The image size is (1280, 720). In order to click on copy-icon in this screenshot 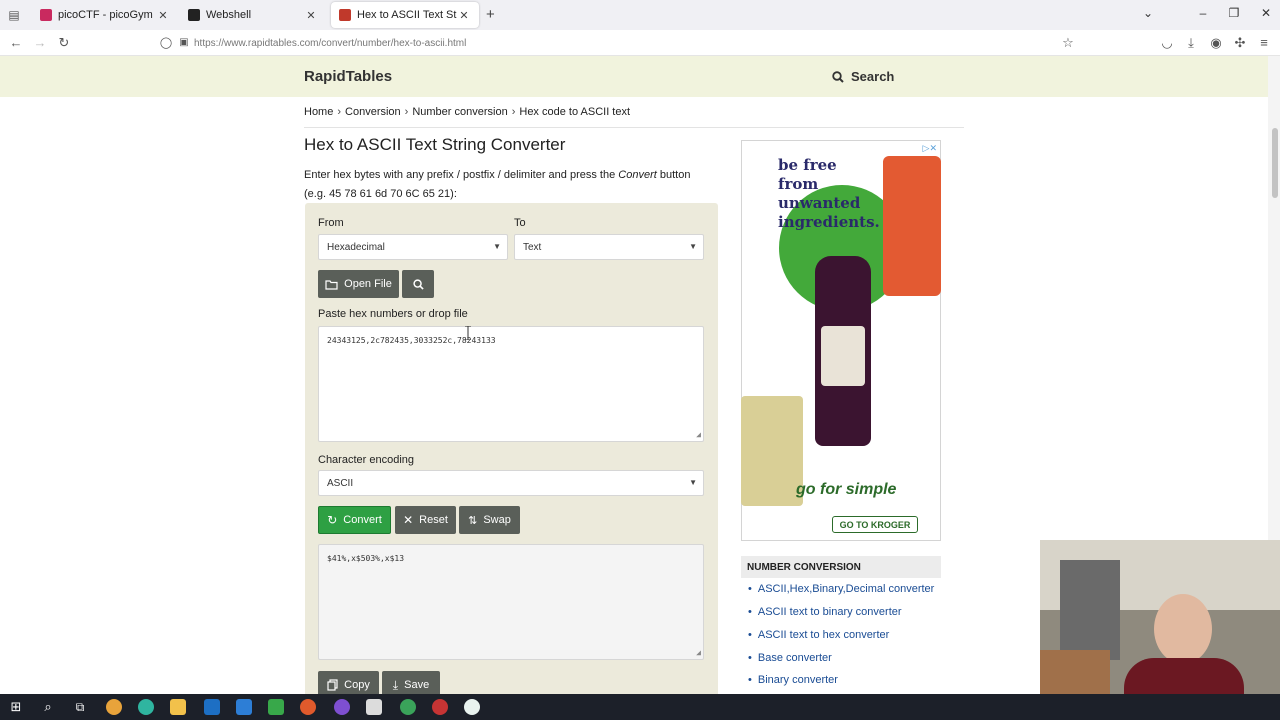, I will do `click(332, 685)`.